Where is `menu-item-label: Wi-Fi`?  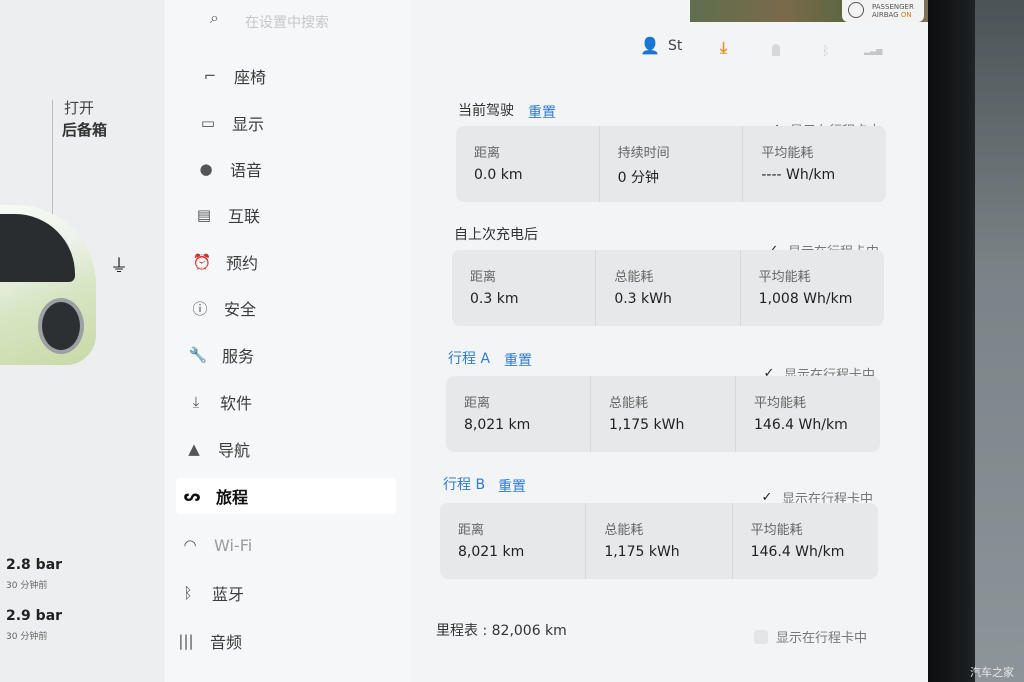
menu-item-label: Wi-Fi is located at coordinates (233, 545).